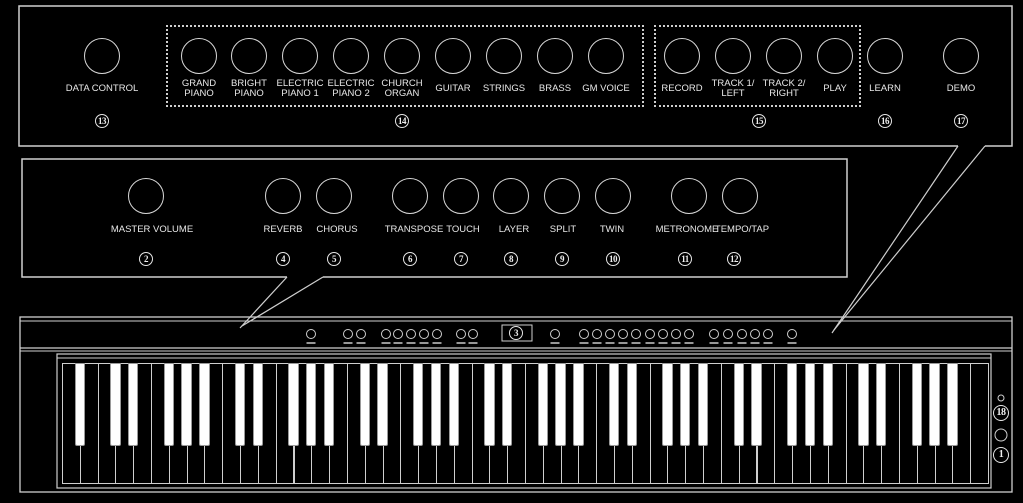 The width and height of the screenshot is (1023, 503). Describe the element at coordinates (623, 334) in the screenshot. I see `mini-electric-piano-2-button` at that location.